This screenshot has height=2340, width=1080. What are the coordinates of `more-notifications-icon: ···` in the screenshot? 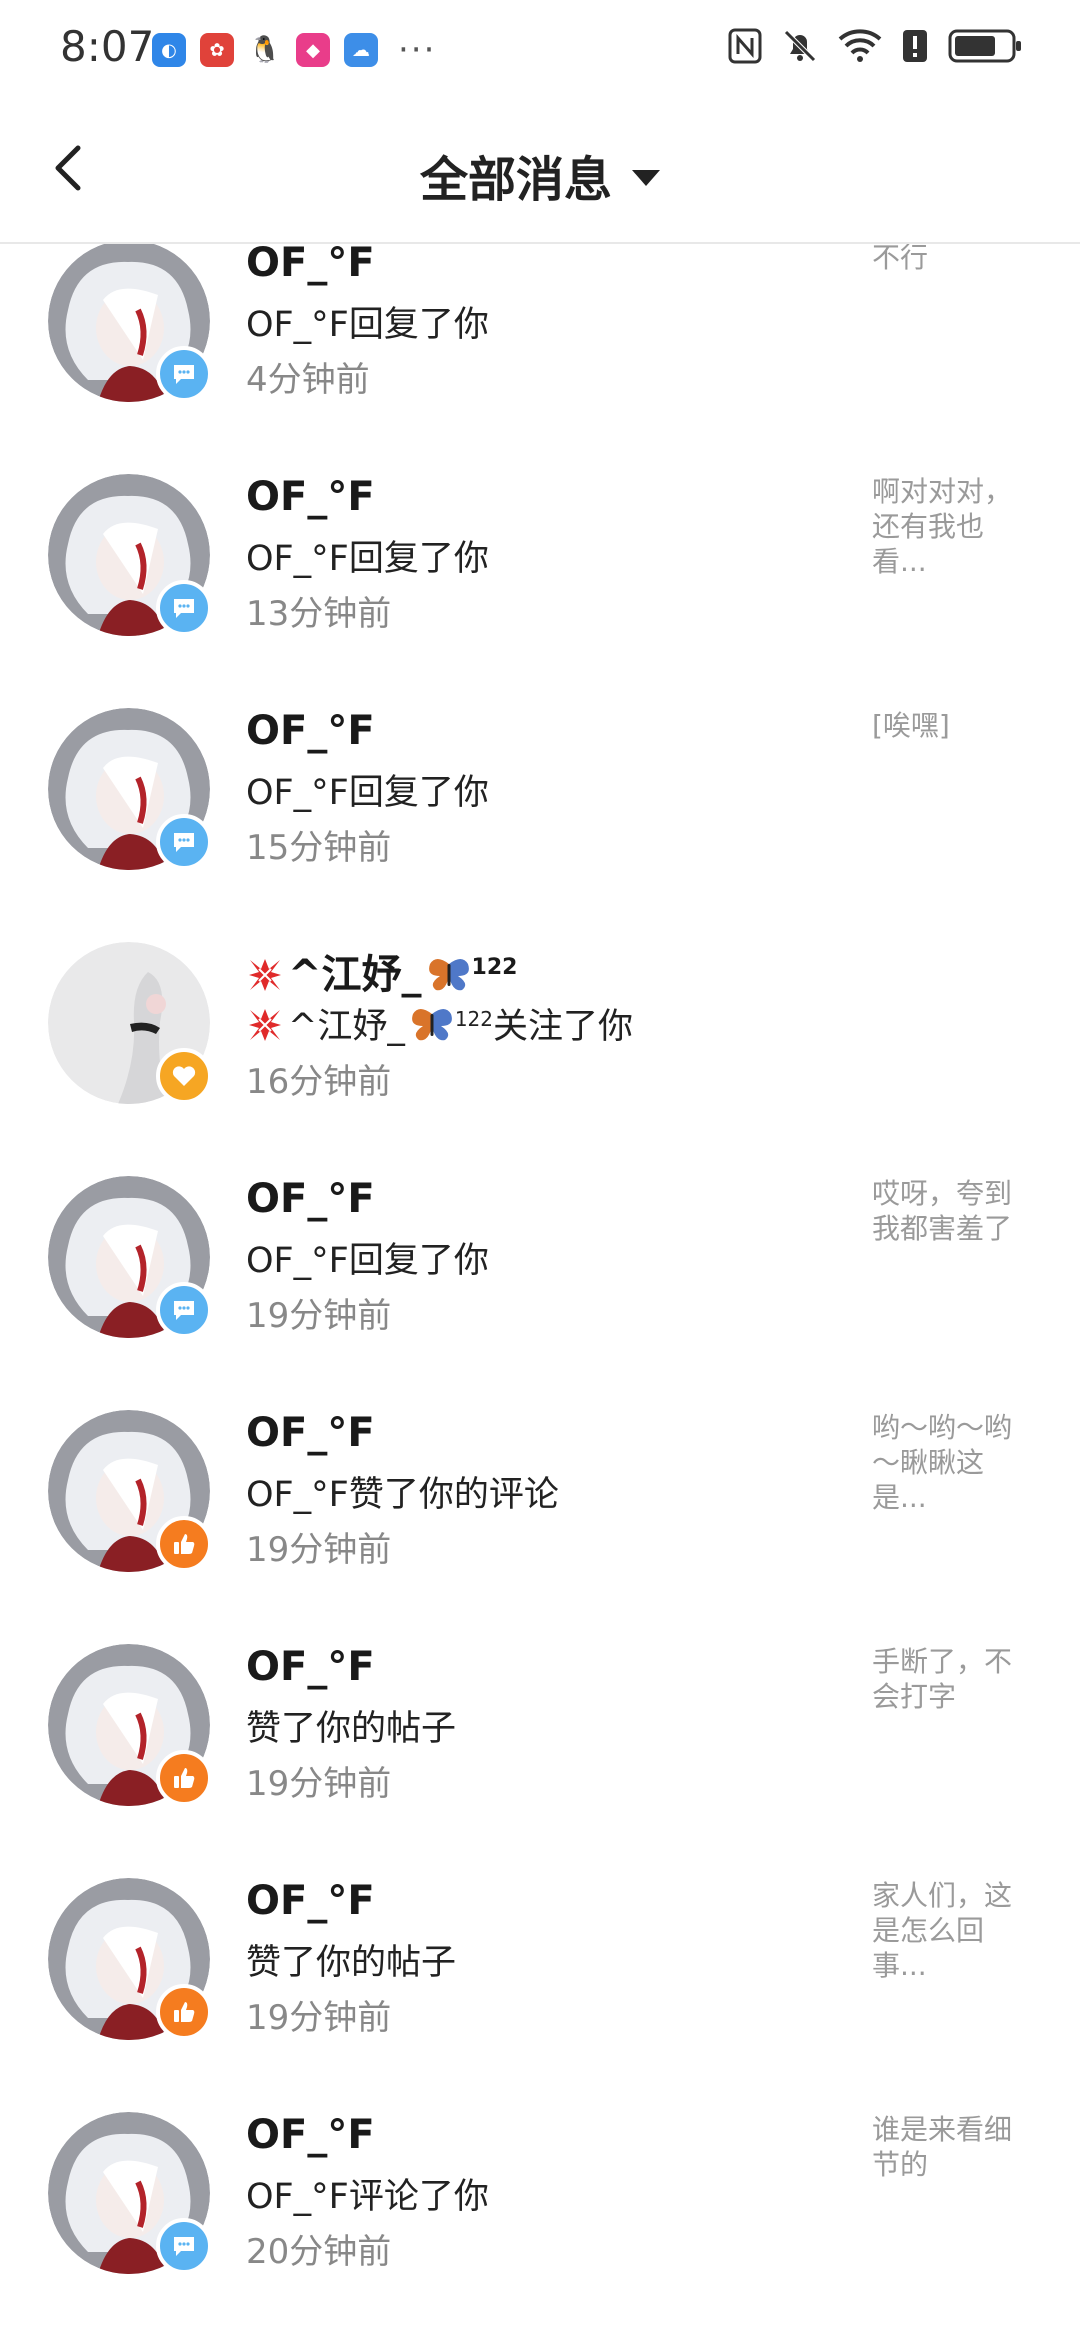 It's located at (417, 50).